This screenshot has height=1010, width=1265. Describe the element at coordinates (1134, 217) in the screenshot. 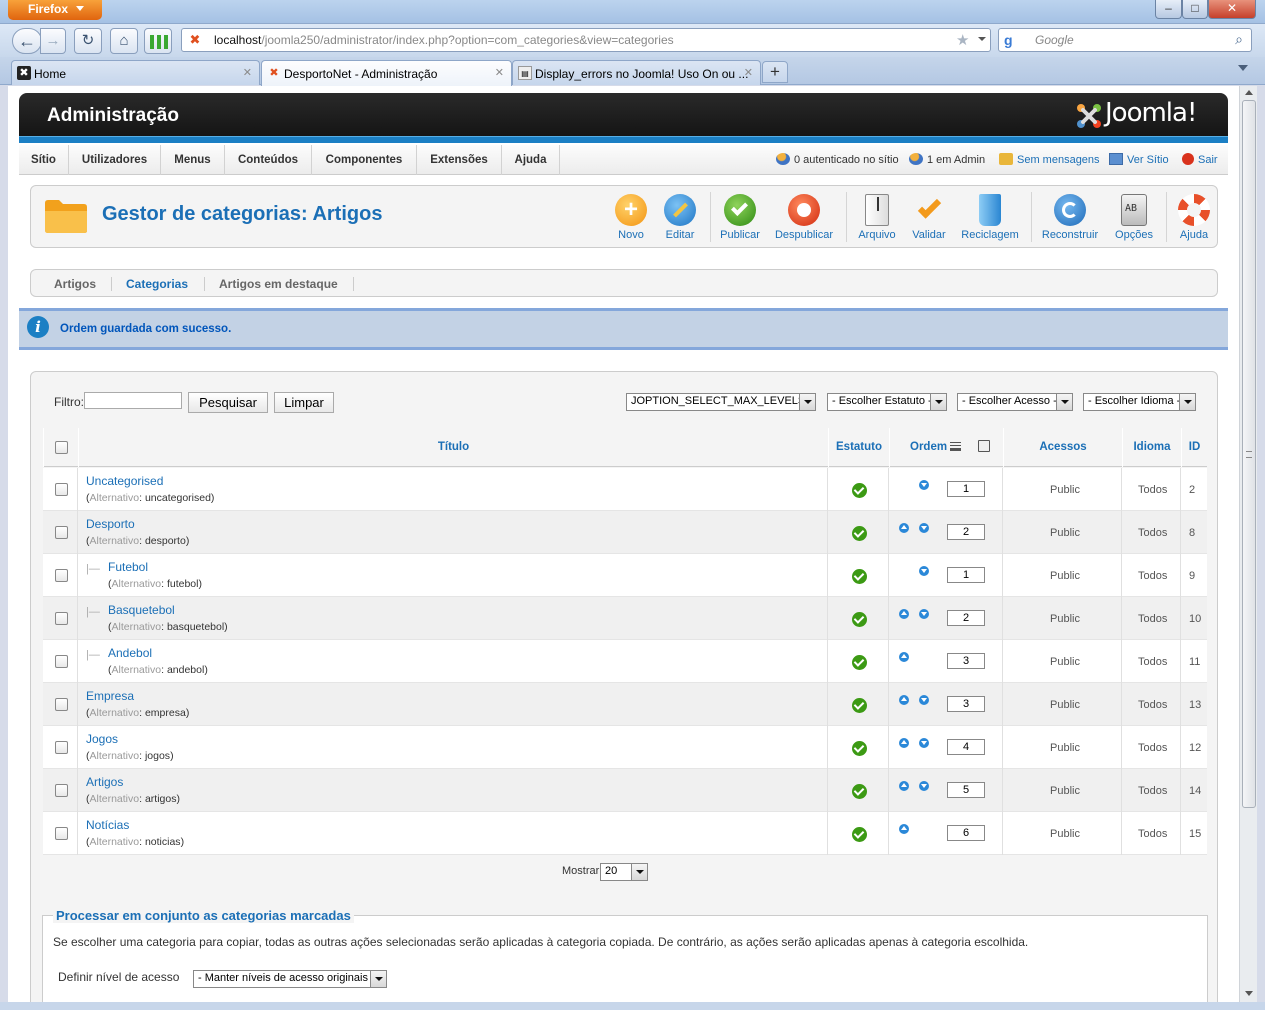

I see `toolbar-options-button: AB Opções` at that location.